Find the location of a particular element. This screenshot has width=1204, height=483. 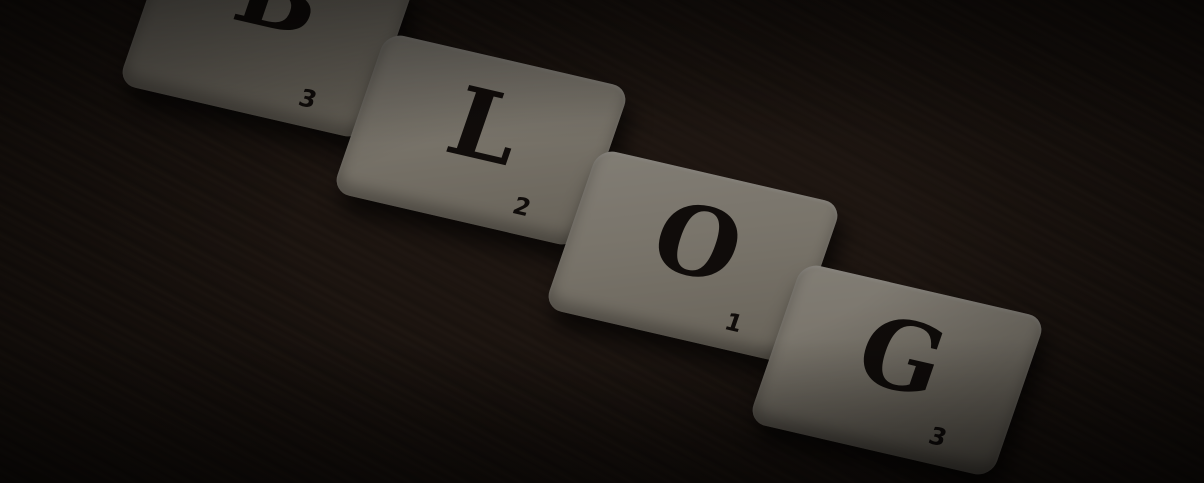

tile-letter: G is located at coordinates (902, 356).